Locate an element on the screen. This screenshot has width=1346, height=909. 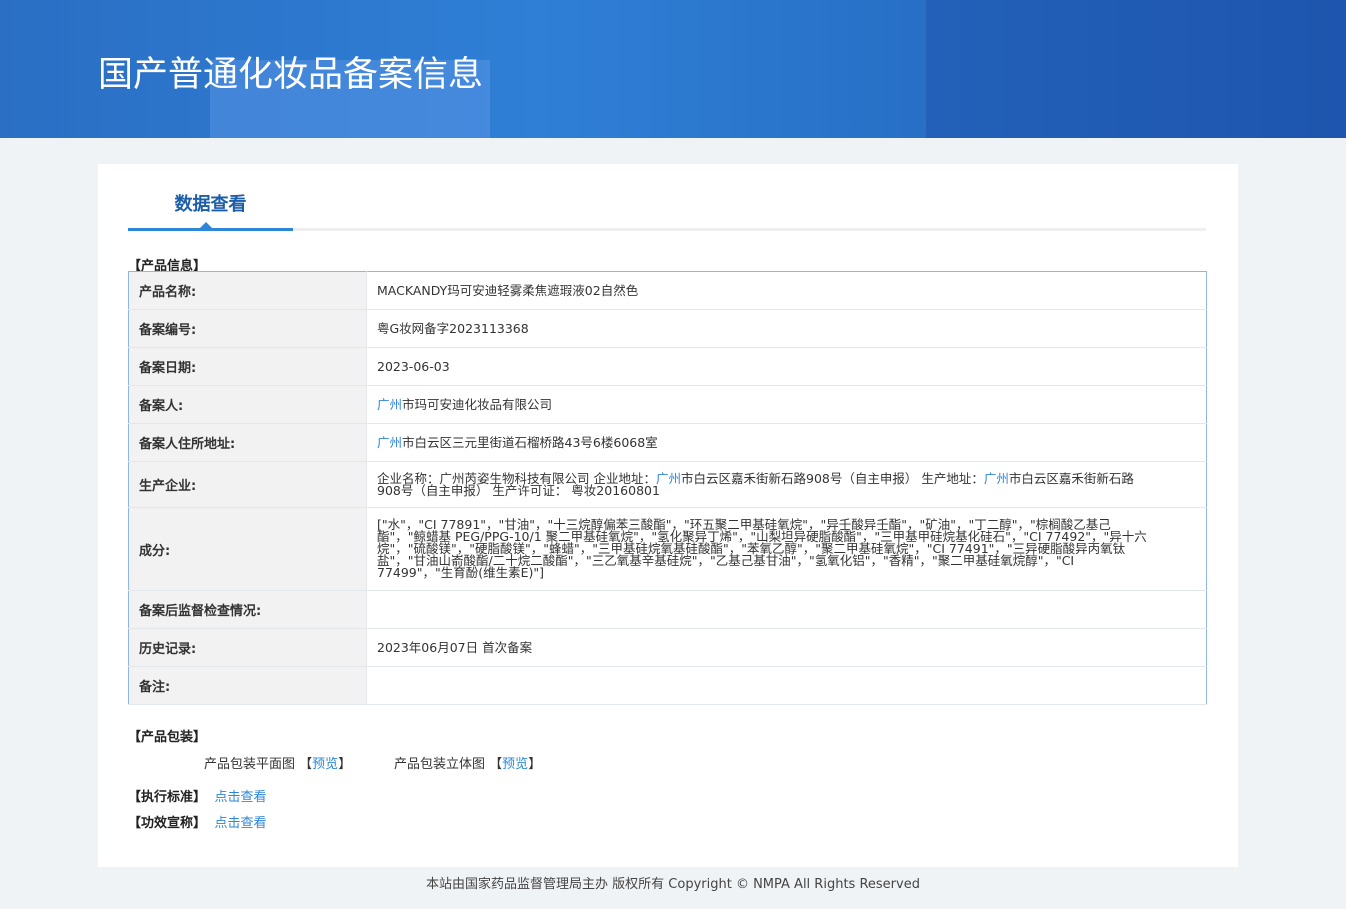
tab-bar: 数据查看 is located at coordinates (667, 197).